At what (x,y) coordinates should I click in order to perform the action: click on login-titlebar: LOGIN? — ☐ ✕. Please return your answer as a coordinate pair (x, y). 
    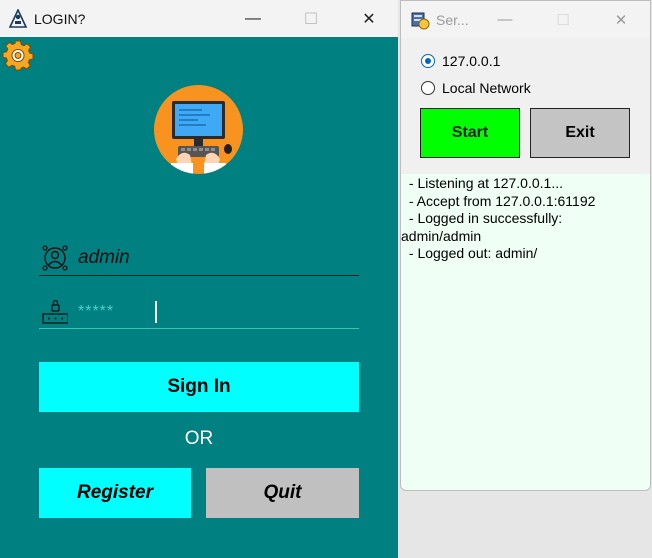
    Looking at the image, I should click on (199, 18).